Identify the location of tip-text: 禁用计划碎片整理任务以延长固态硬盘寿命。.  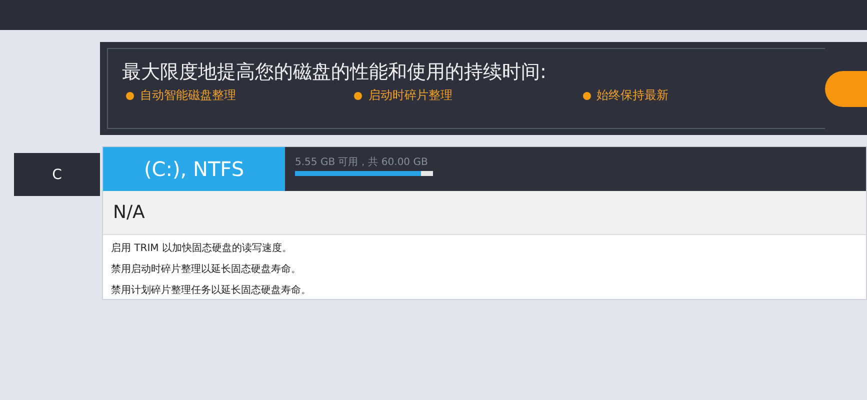
(211, 291).